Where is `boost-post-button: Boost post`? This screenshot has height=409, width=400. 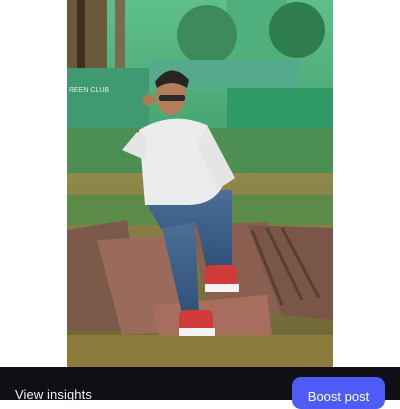
boost-post-button: Boost post is located at coordinates (338, 393).